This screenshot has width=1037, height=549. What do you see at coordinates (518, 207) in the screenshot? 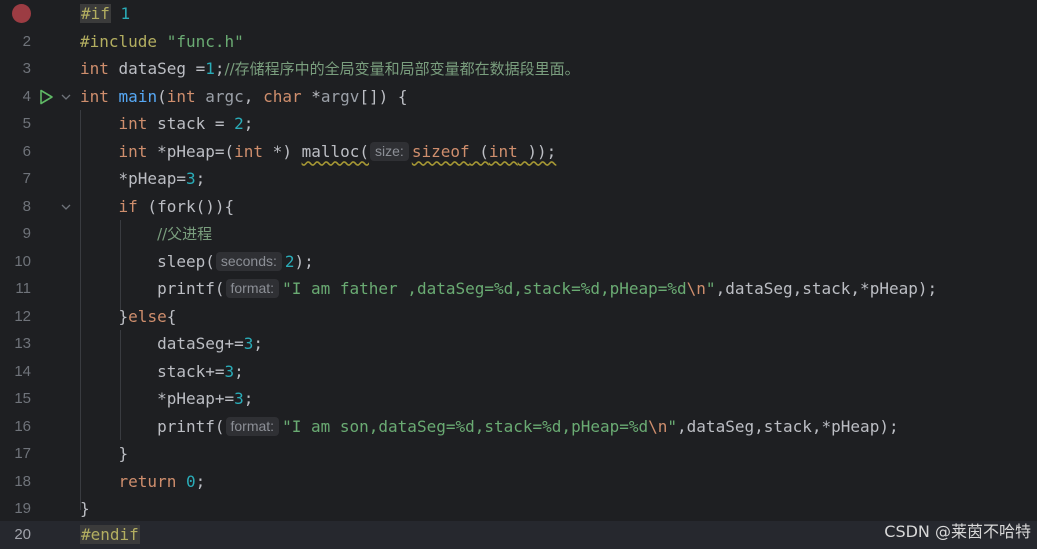
I see `code-line: 8 if (fork()){` at bounding box center [518, 207].